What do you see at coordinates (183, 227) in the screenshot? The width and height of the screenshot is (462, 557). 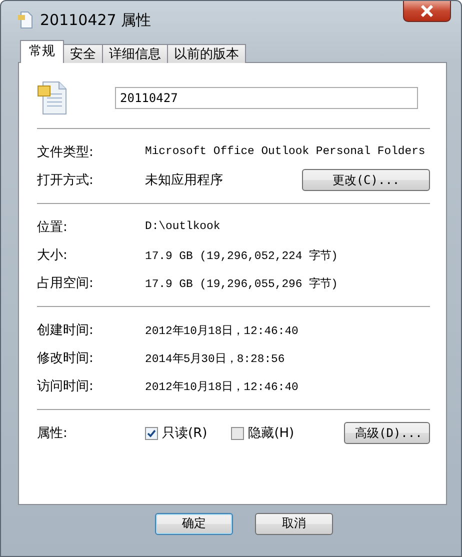 I see `property-value: D:\outlkook` at bounding box center [183, 227].